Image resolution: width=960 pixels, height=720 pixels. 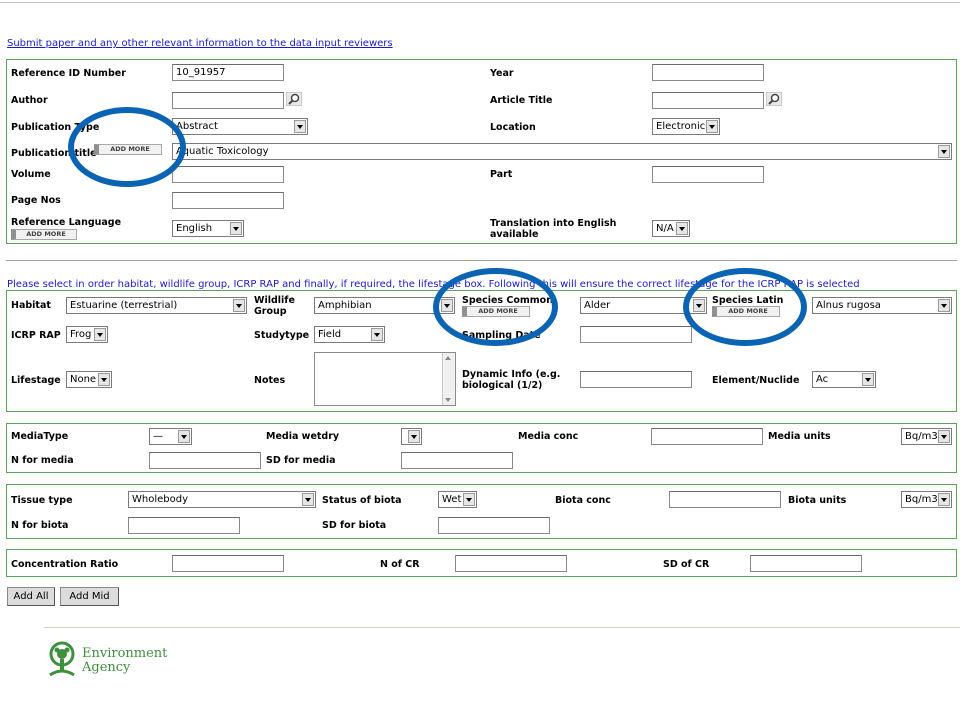 What do you see at coordinates (66, 222) in the screenshot?
I see `language-label: Reference Language` at bounding box center [66, 222].